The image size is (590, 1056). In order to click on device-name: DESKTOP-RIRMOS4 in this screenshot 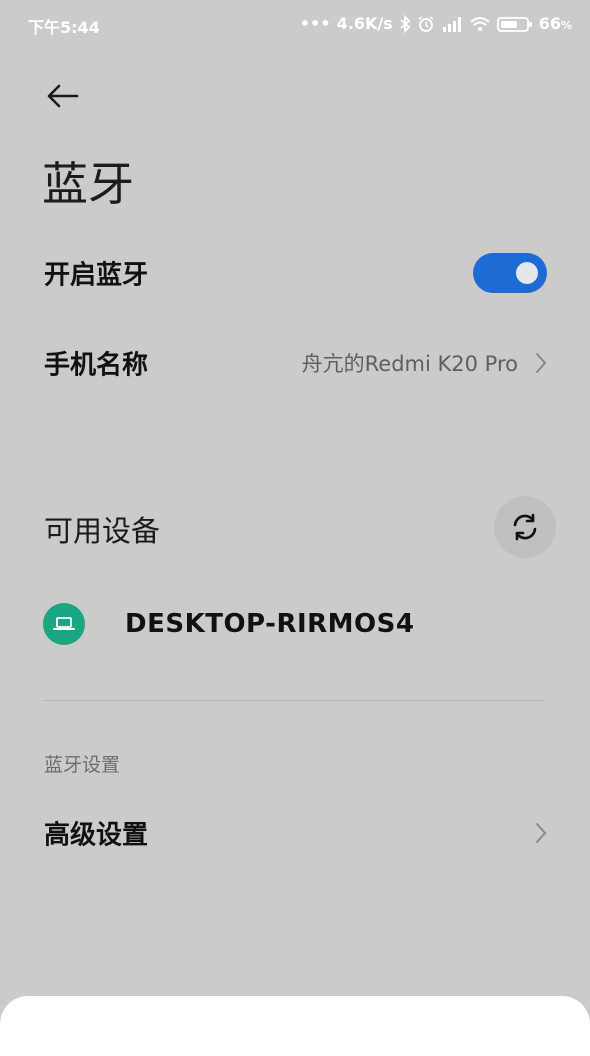, I will do `click(270, 624)`.